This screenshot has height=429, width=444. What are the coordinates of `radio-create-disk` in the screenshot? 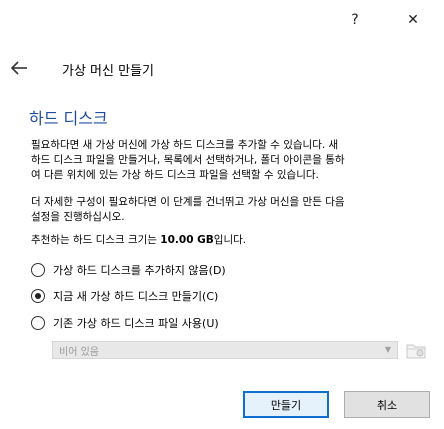 It's located at (38, 296).